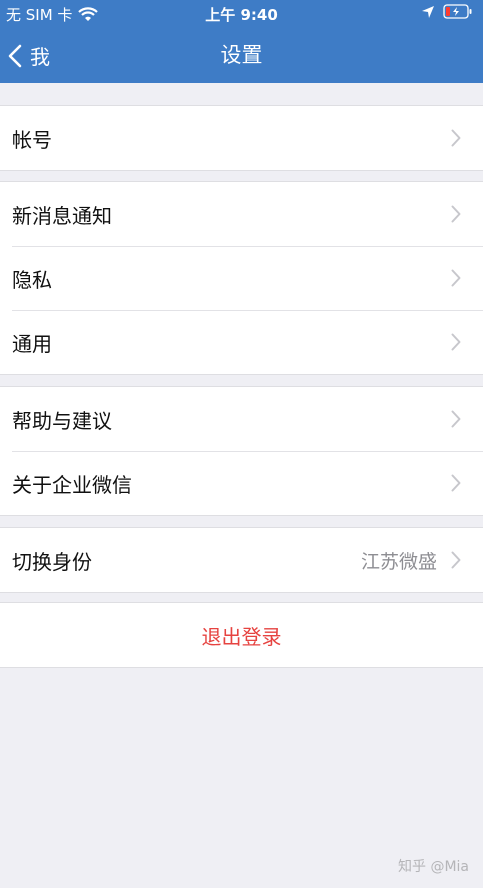 The image size is (483, 888). I want to click on battery-icon, so click(457, 11).